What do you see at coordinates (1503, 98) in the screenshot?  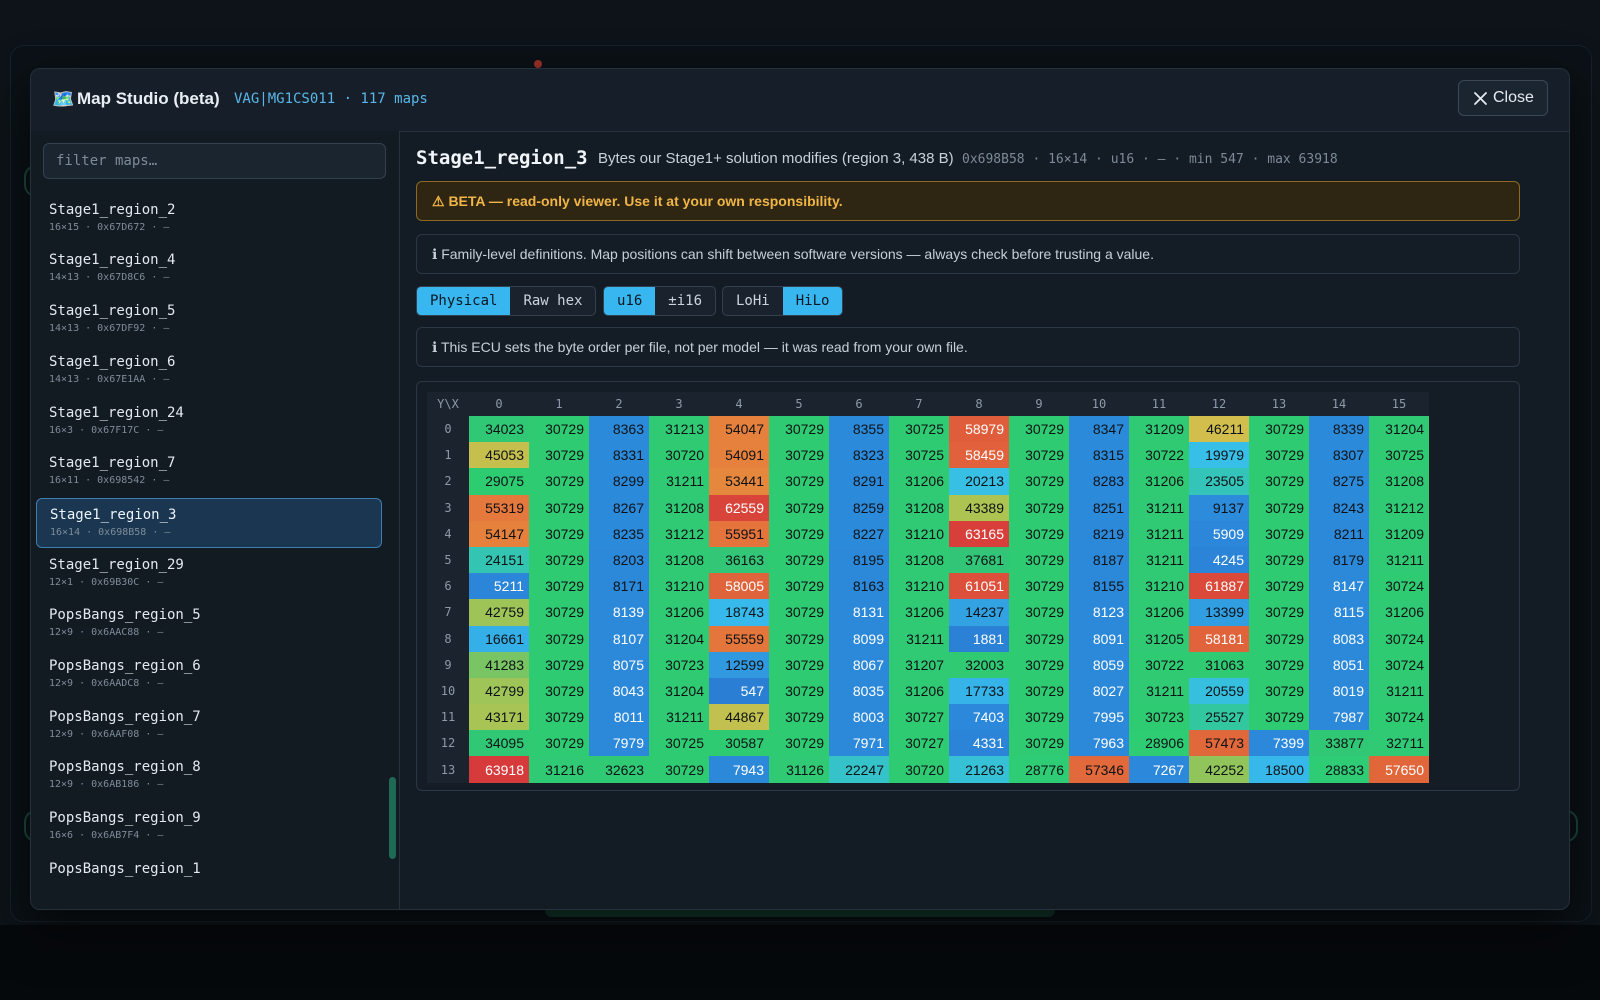 I see `close-button: Close` at bounding box center [1503, 98].